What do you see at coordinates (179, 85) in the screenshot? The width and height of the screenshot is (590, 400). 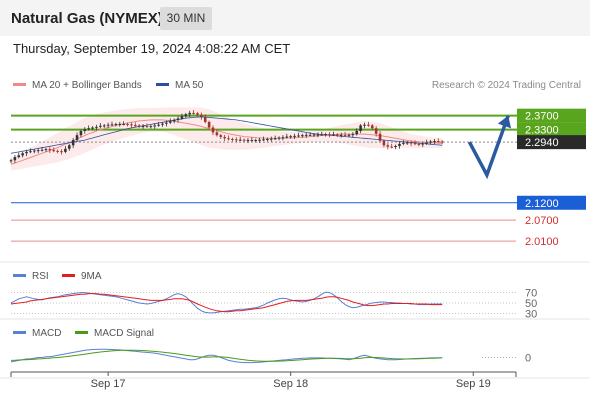 I see `legend-ma50: MA 50` at bounding box center [179, 85].